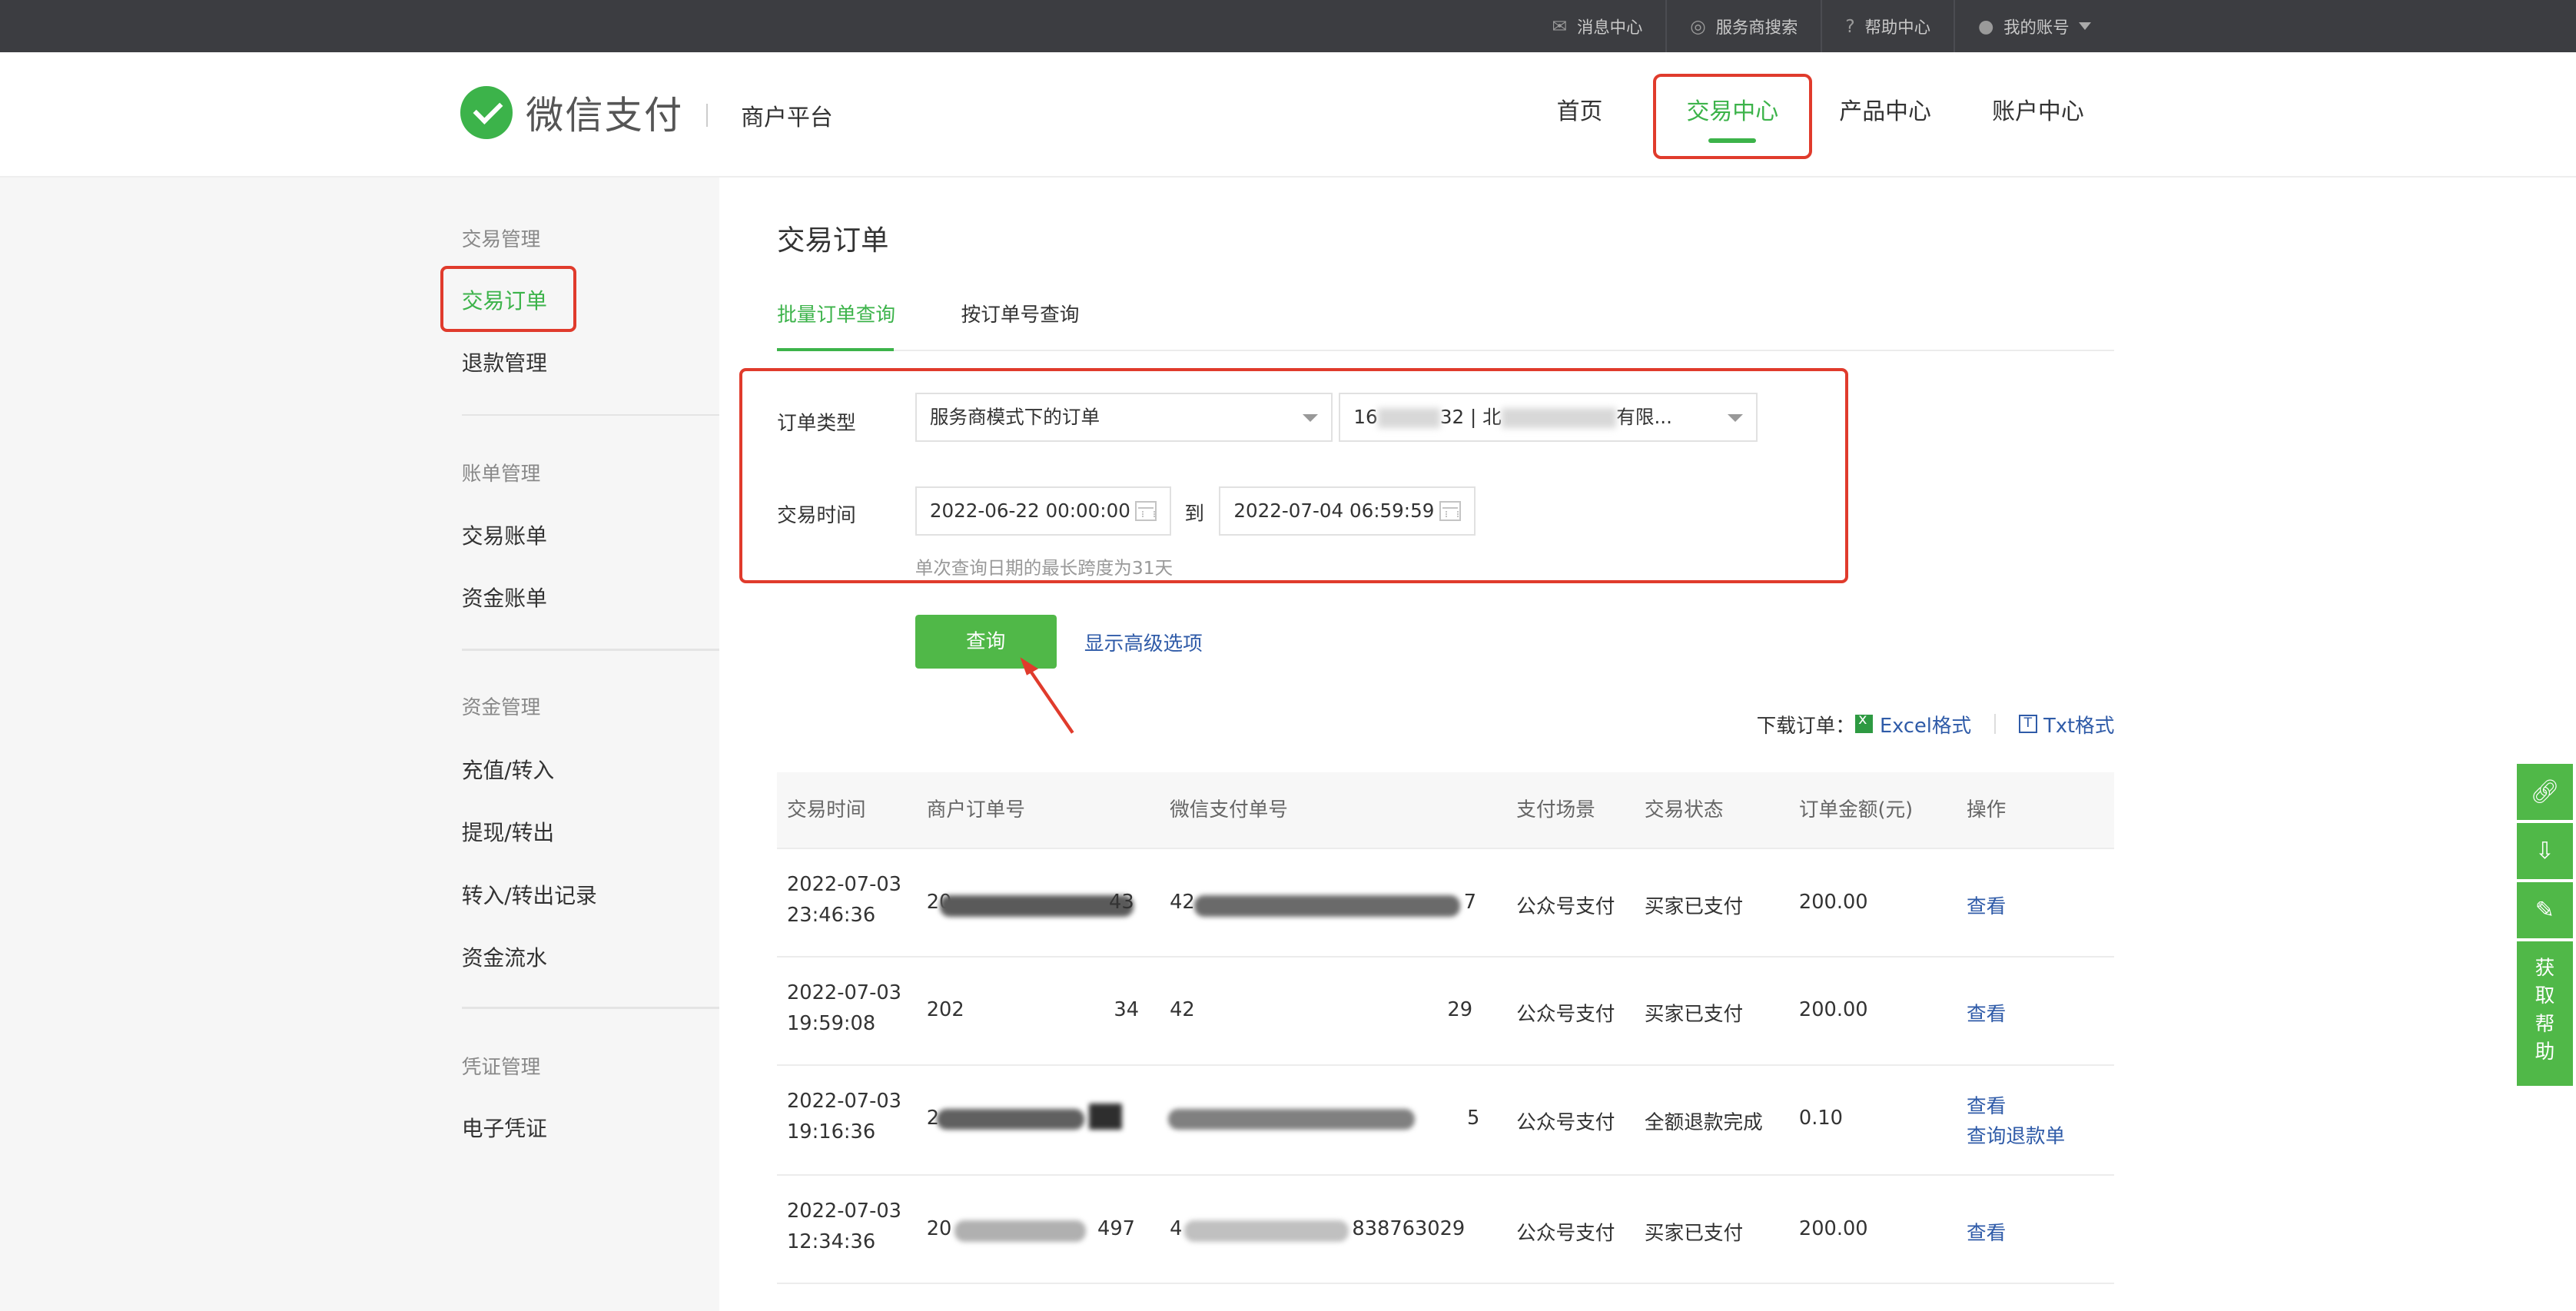  I want to click on help-center-label: 帮助中心, so click(1897, 28).